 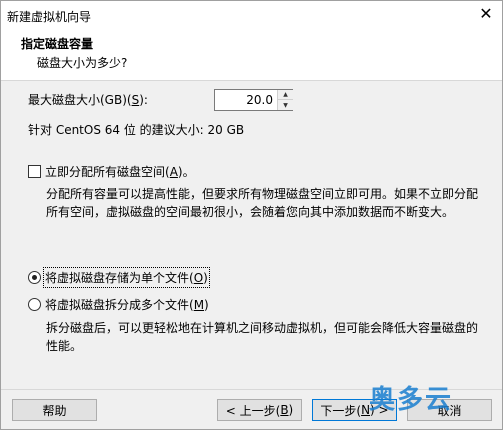 I want to click on stepper-up-icon: ▲, so click(x=285, y=95).